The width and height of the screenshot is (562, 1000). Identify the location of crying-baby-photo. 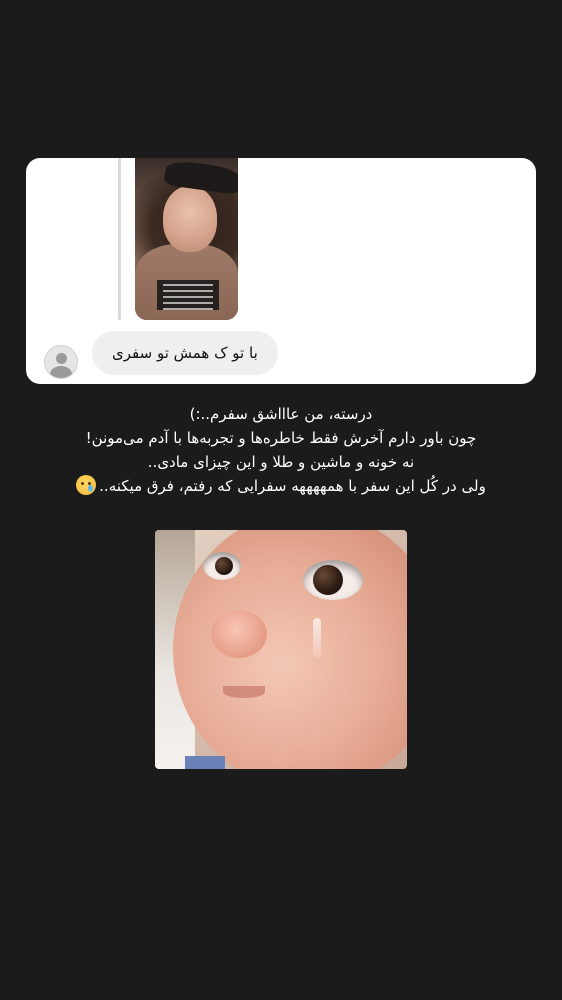
(281, 649).